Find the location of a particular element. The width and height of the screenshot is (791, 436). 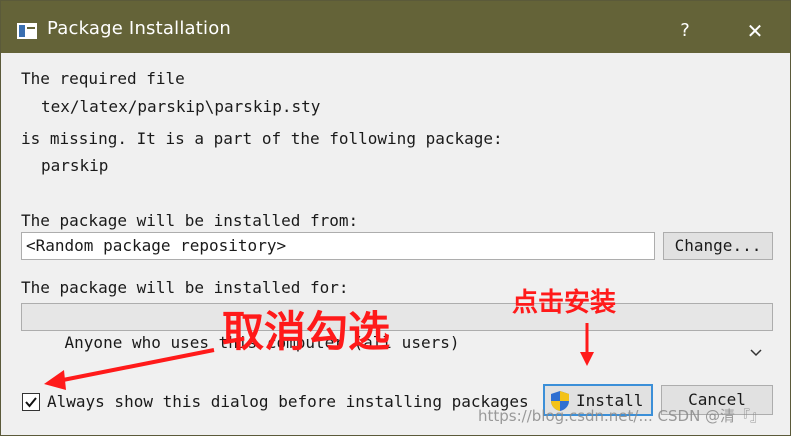

arrow-to-checkbox is located at coordinates (129, 369).